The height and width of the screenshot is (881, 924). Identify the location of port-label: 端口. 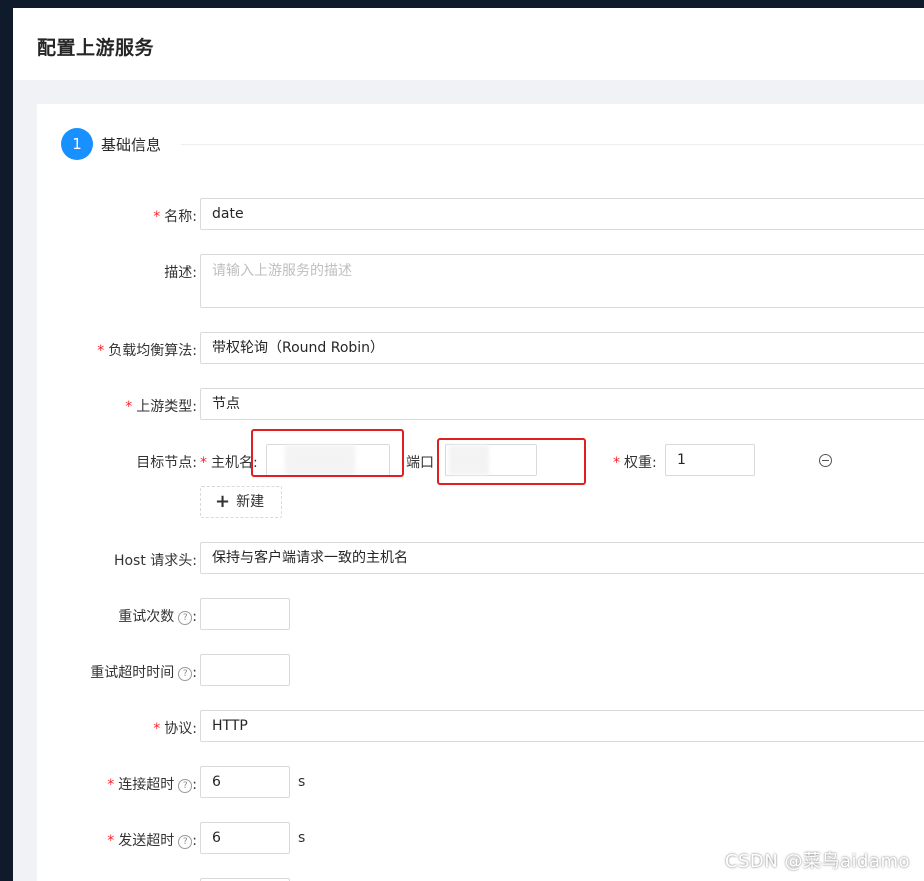
(420, 463).